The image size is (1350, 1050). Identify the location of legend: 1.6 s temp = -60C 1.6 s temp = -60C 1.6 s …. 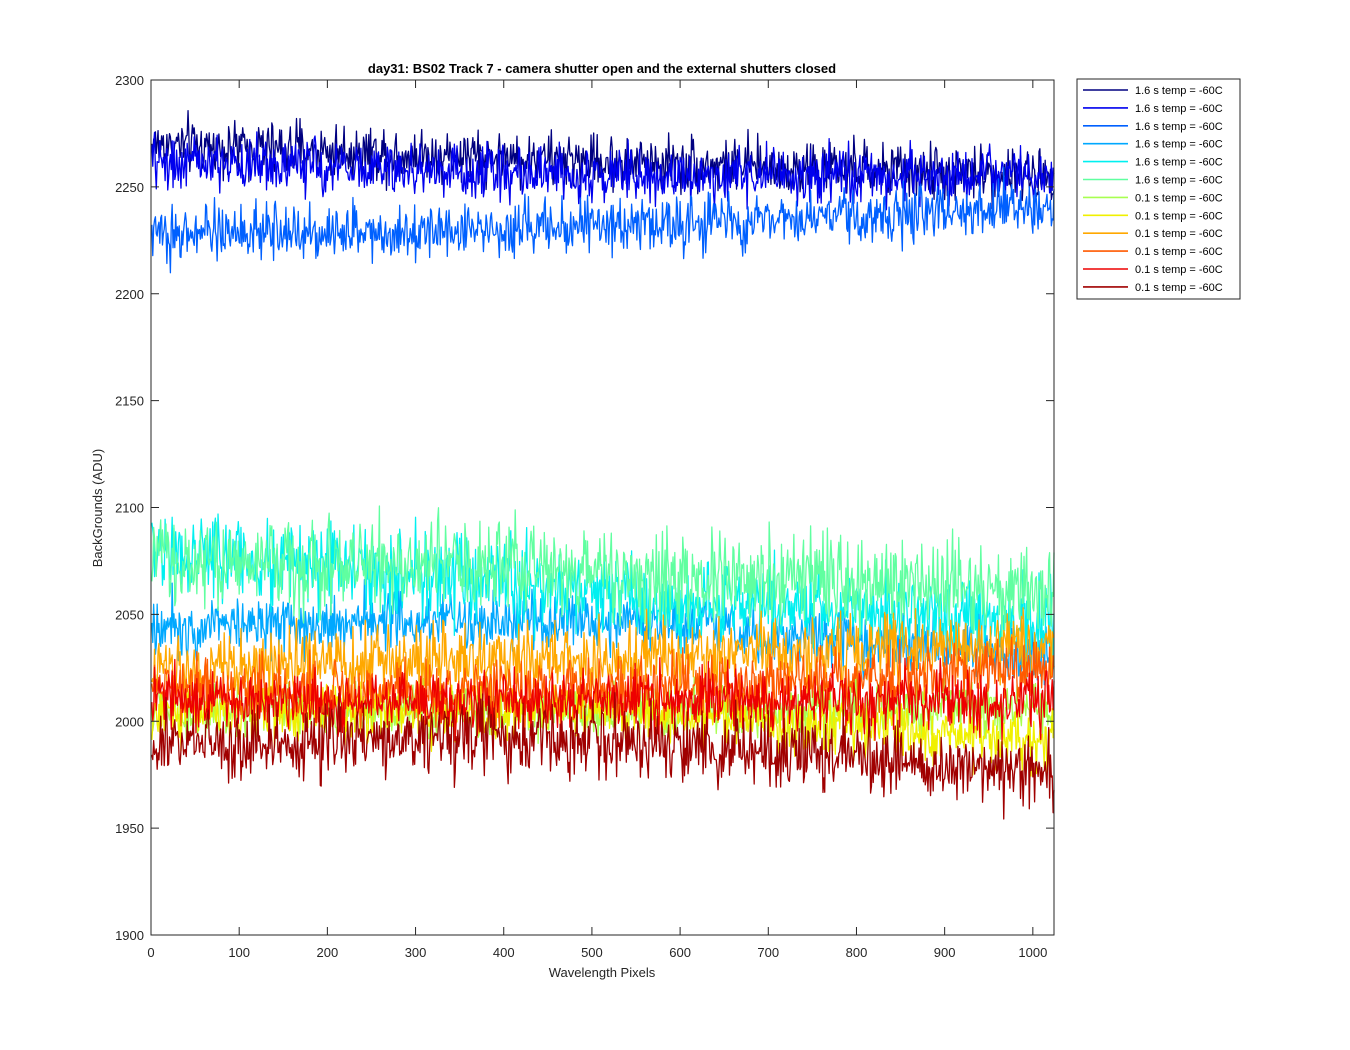
(1158, 189).